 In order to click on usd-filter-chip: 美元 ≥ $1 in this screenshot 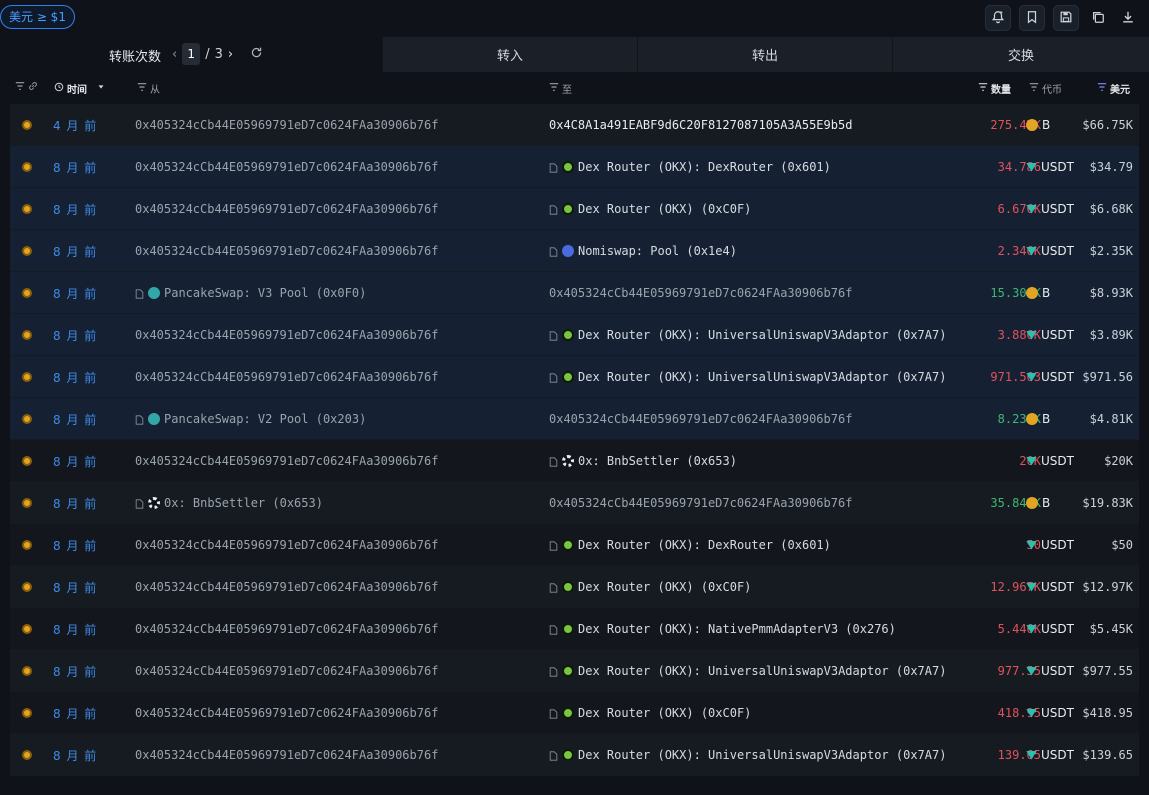, I will do `click(37, 17)`.